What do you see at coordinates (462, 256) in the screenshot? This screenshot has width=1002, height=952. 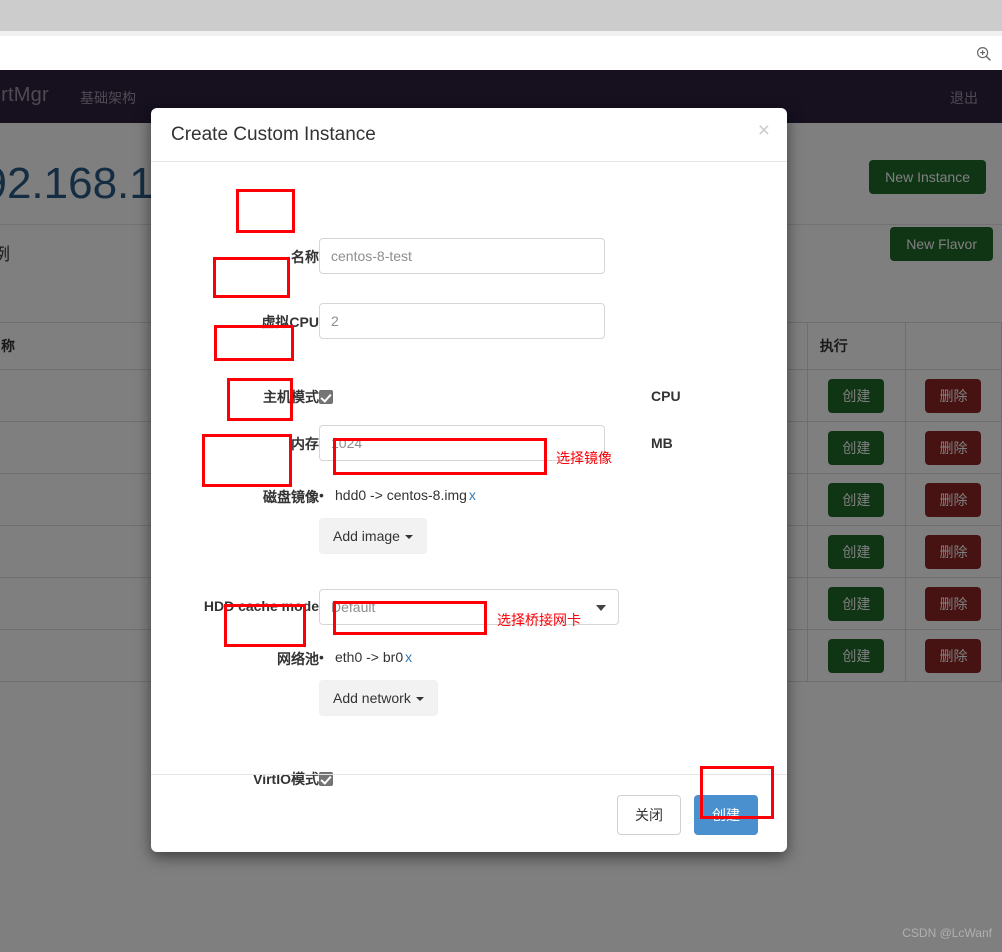 I see `name-input: centos-8-test` at bounding box center [462, 256].